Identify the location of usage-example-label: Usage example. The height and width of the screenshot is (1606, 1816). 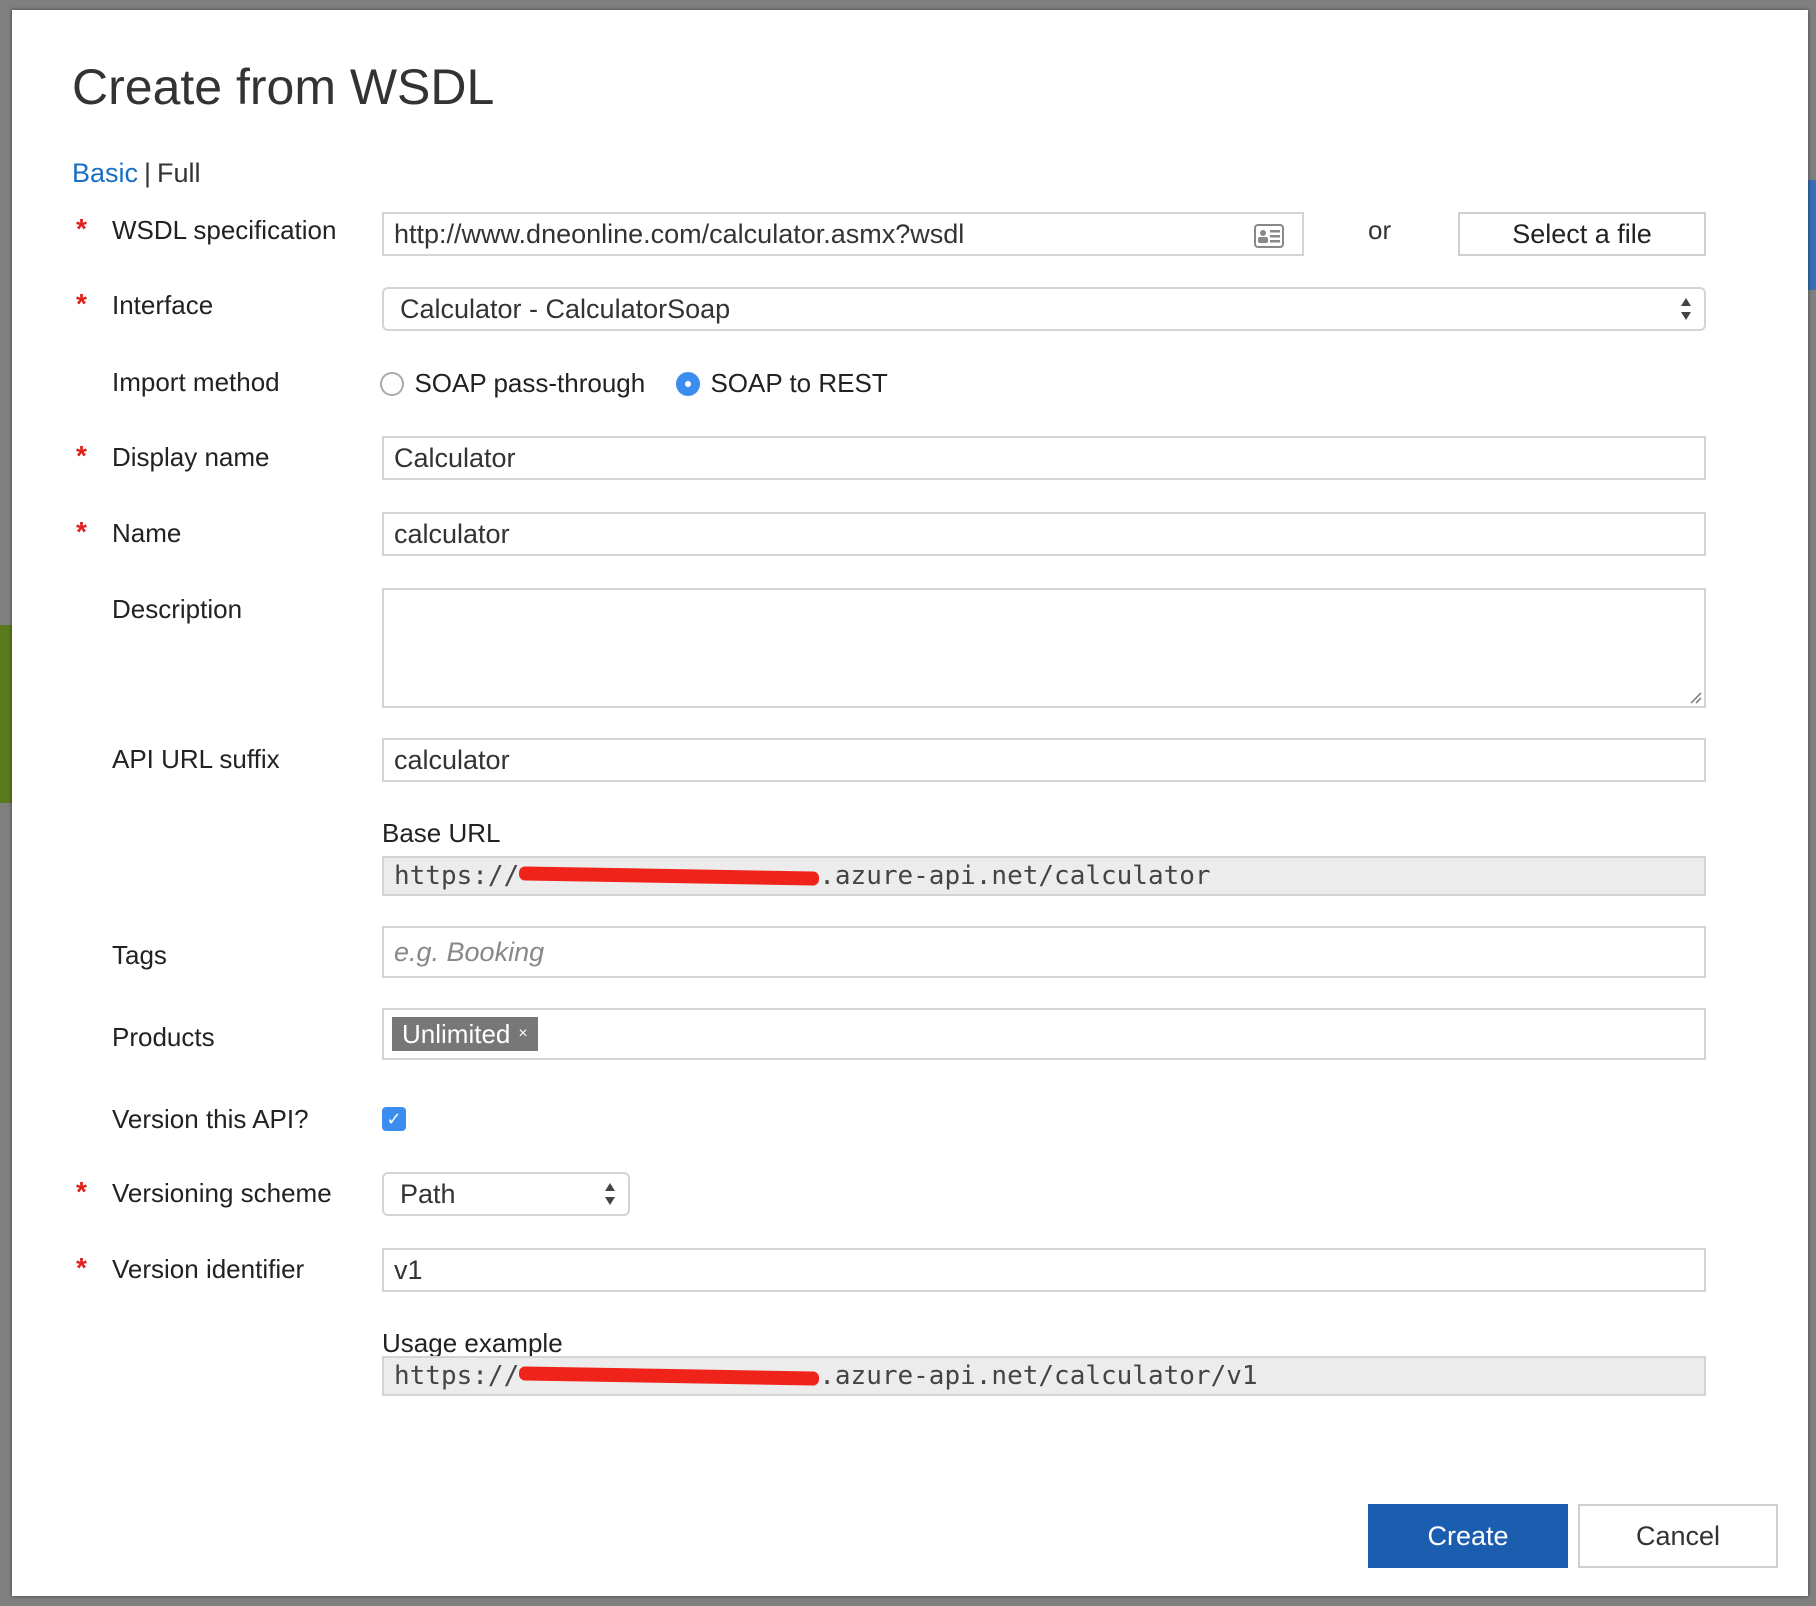
(472, 1343).